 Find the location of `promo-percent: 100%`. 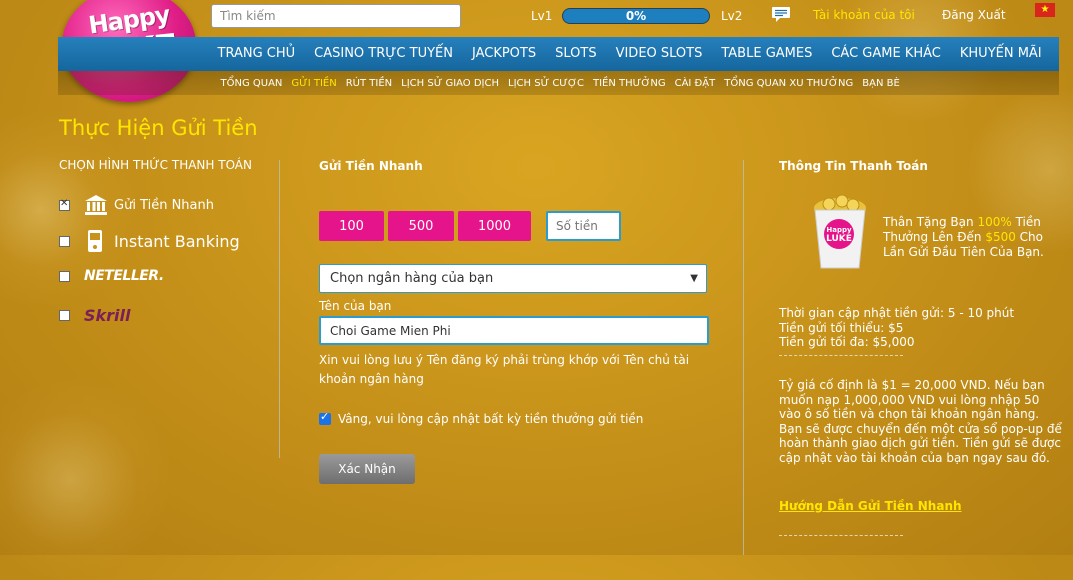

promo-percent: 100% is located at coordinates (994, 222).